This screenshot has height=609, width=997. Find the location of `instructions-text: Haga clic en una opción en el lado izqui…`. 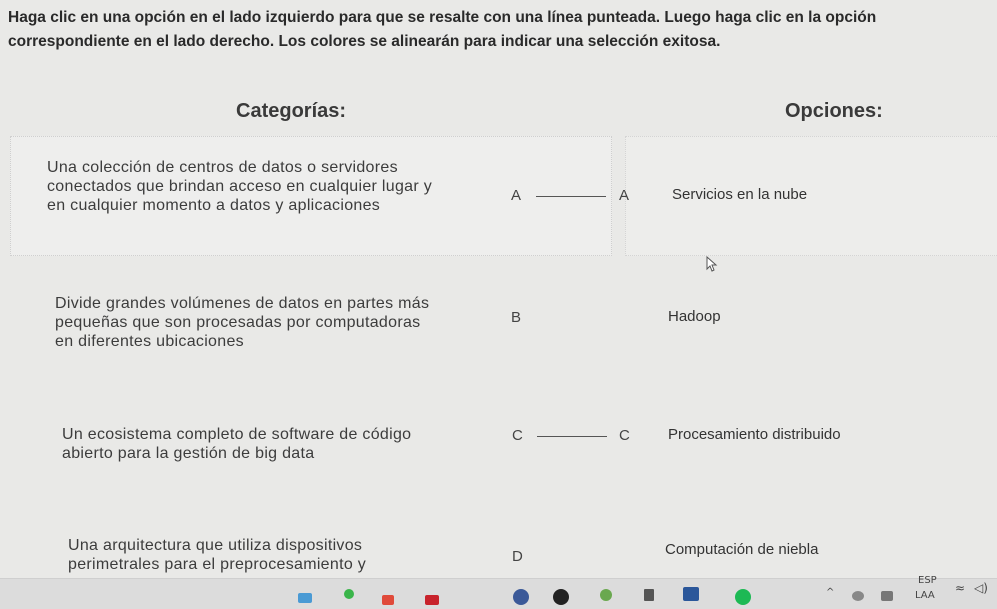

instructions-text: Haga clic en una opción en el lado izqui… is located at coordinates (442, 29).